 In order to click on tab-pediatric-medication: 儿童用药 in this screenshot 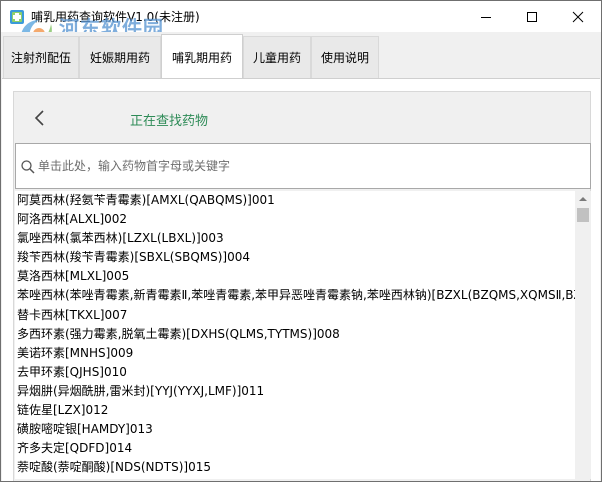, I will do `click(277, 57)`.